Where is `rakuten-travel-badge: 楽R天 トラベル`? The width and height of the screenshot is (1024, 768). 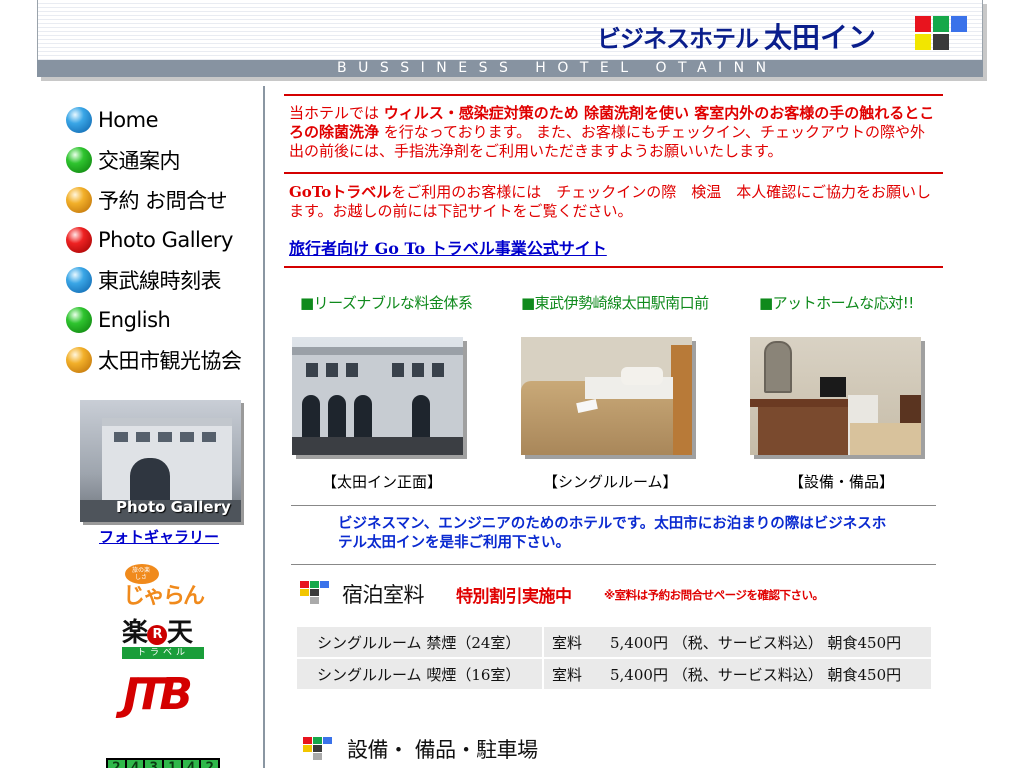
rakuten-travel-badge: 楽R天 トラベル is located at coordinates (163, 640).